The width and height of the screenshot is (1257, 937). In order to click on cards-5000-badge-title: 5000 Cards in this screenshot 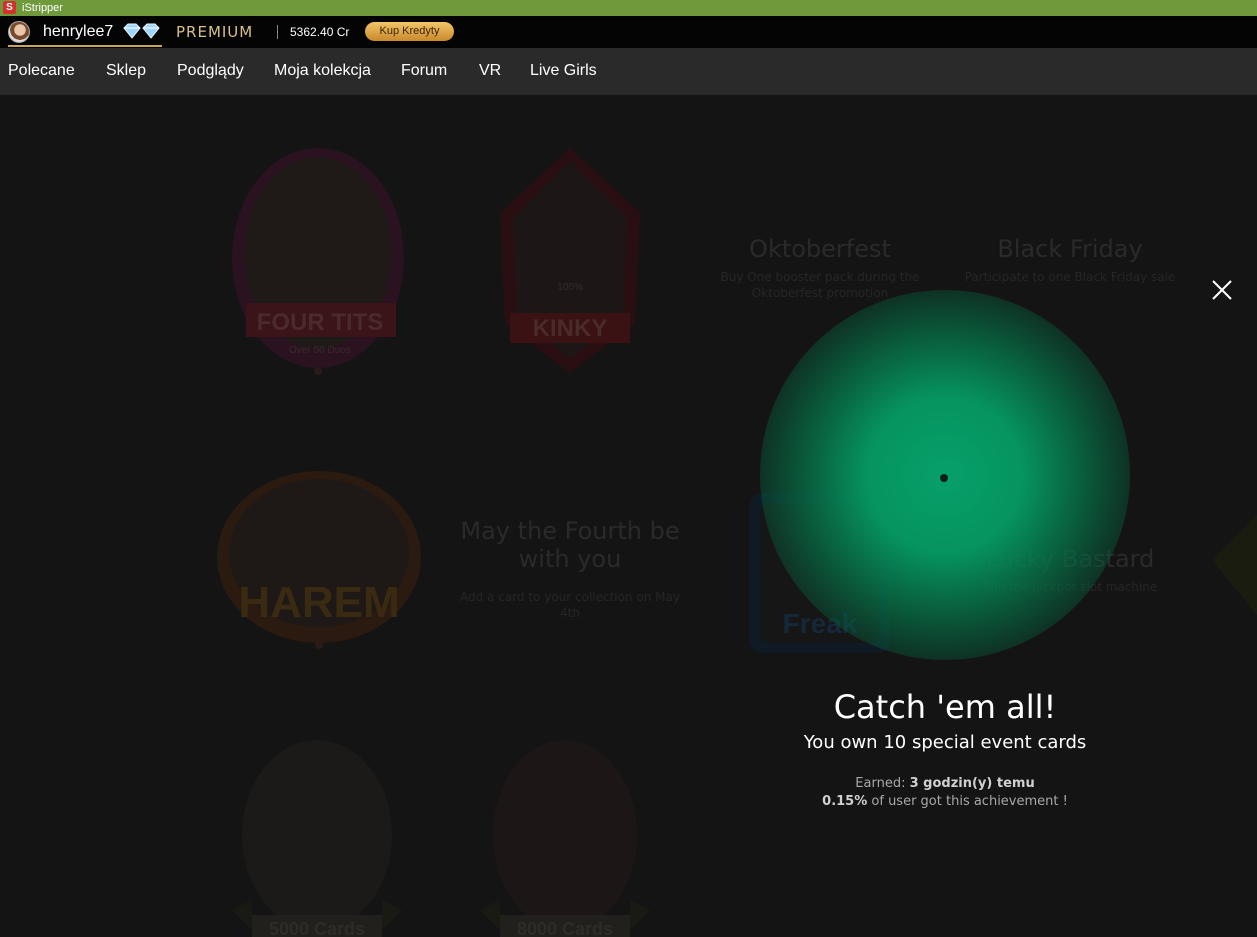, I will do `click(317, 928)`.